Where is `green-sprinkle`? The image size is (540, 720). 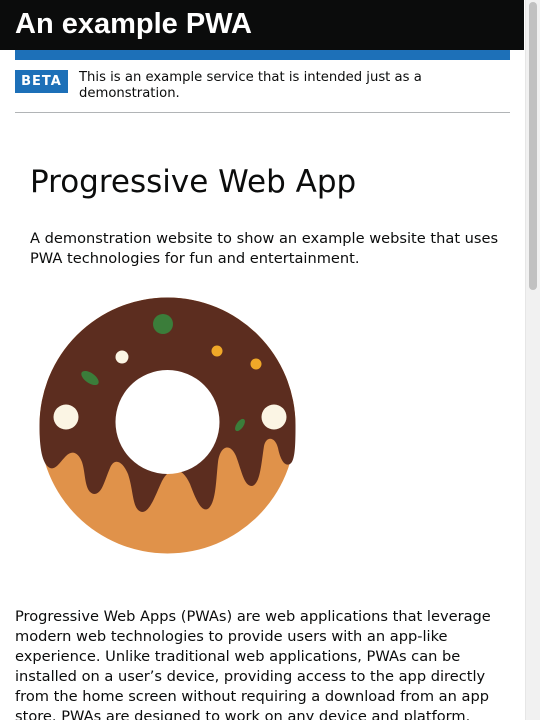
green-sprinkle is located at coordinates (163, 324).